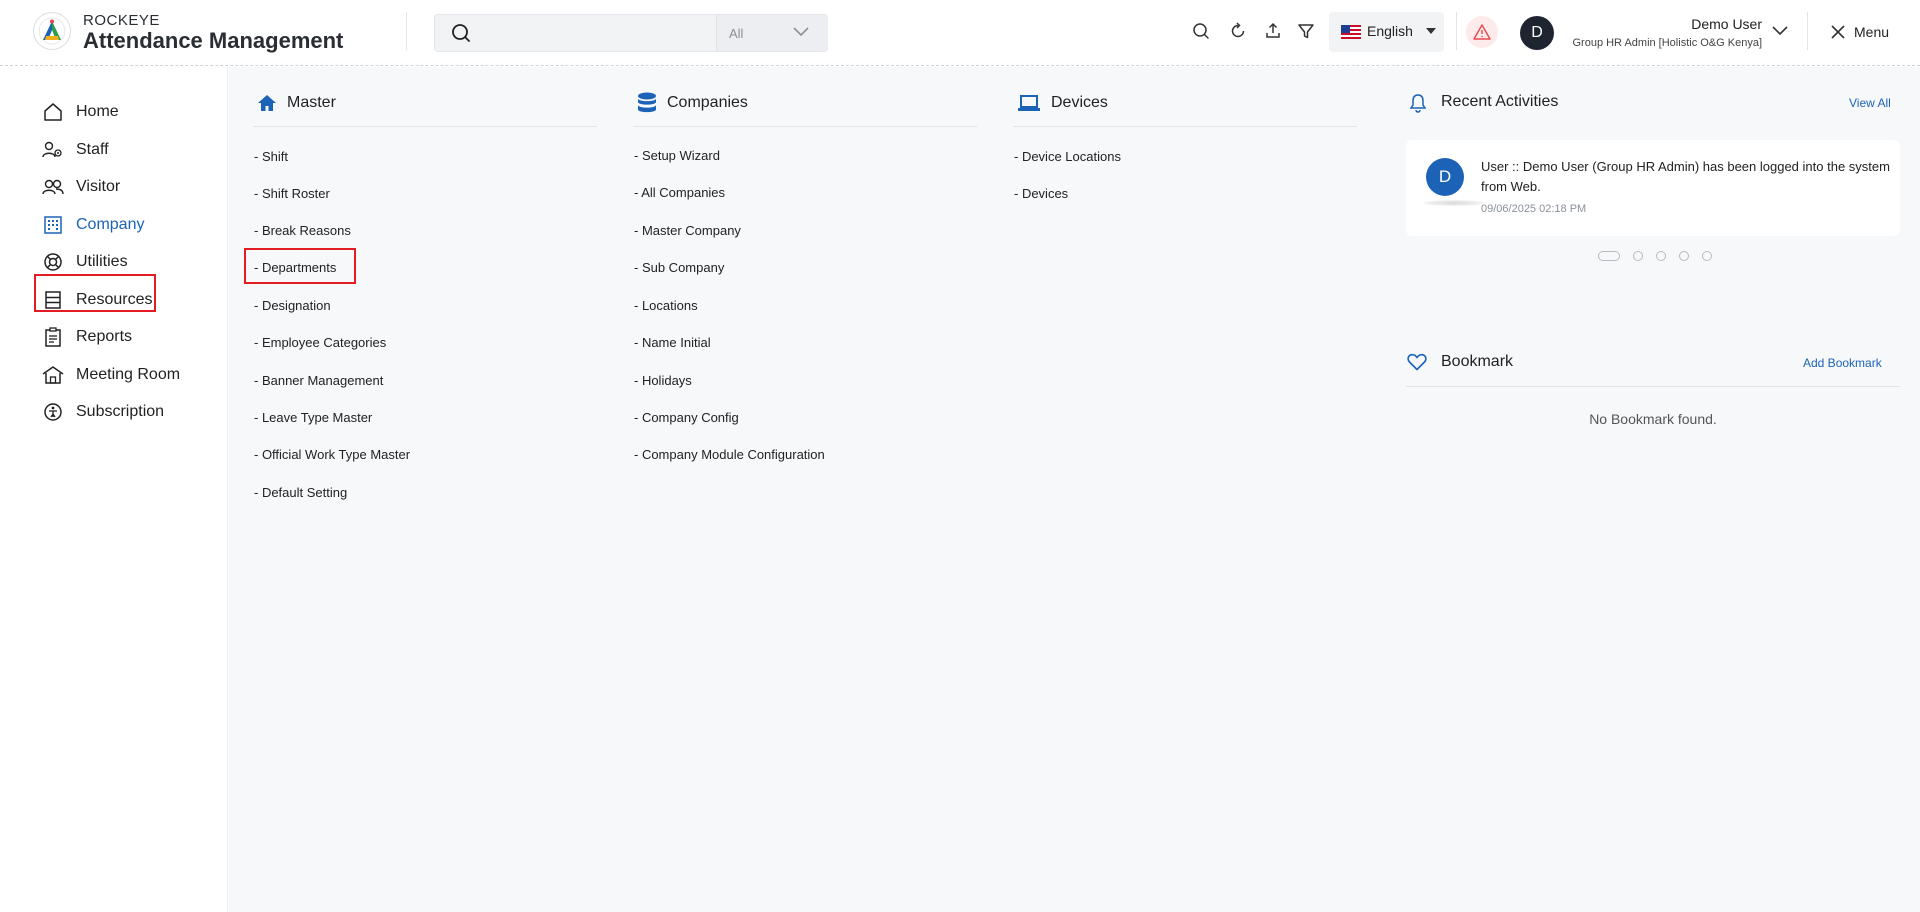 Image resolution: width=1920 pixels, height=912 pixels. Describe the element at coordinates (313, 417) in the screenshot. I see `link-leave-type-master: - Leave Type Master` at that location.